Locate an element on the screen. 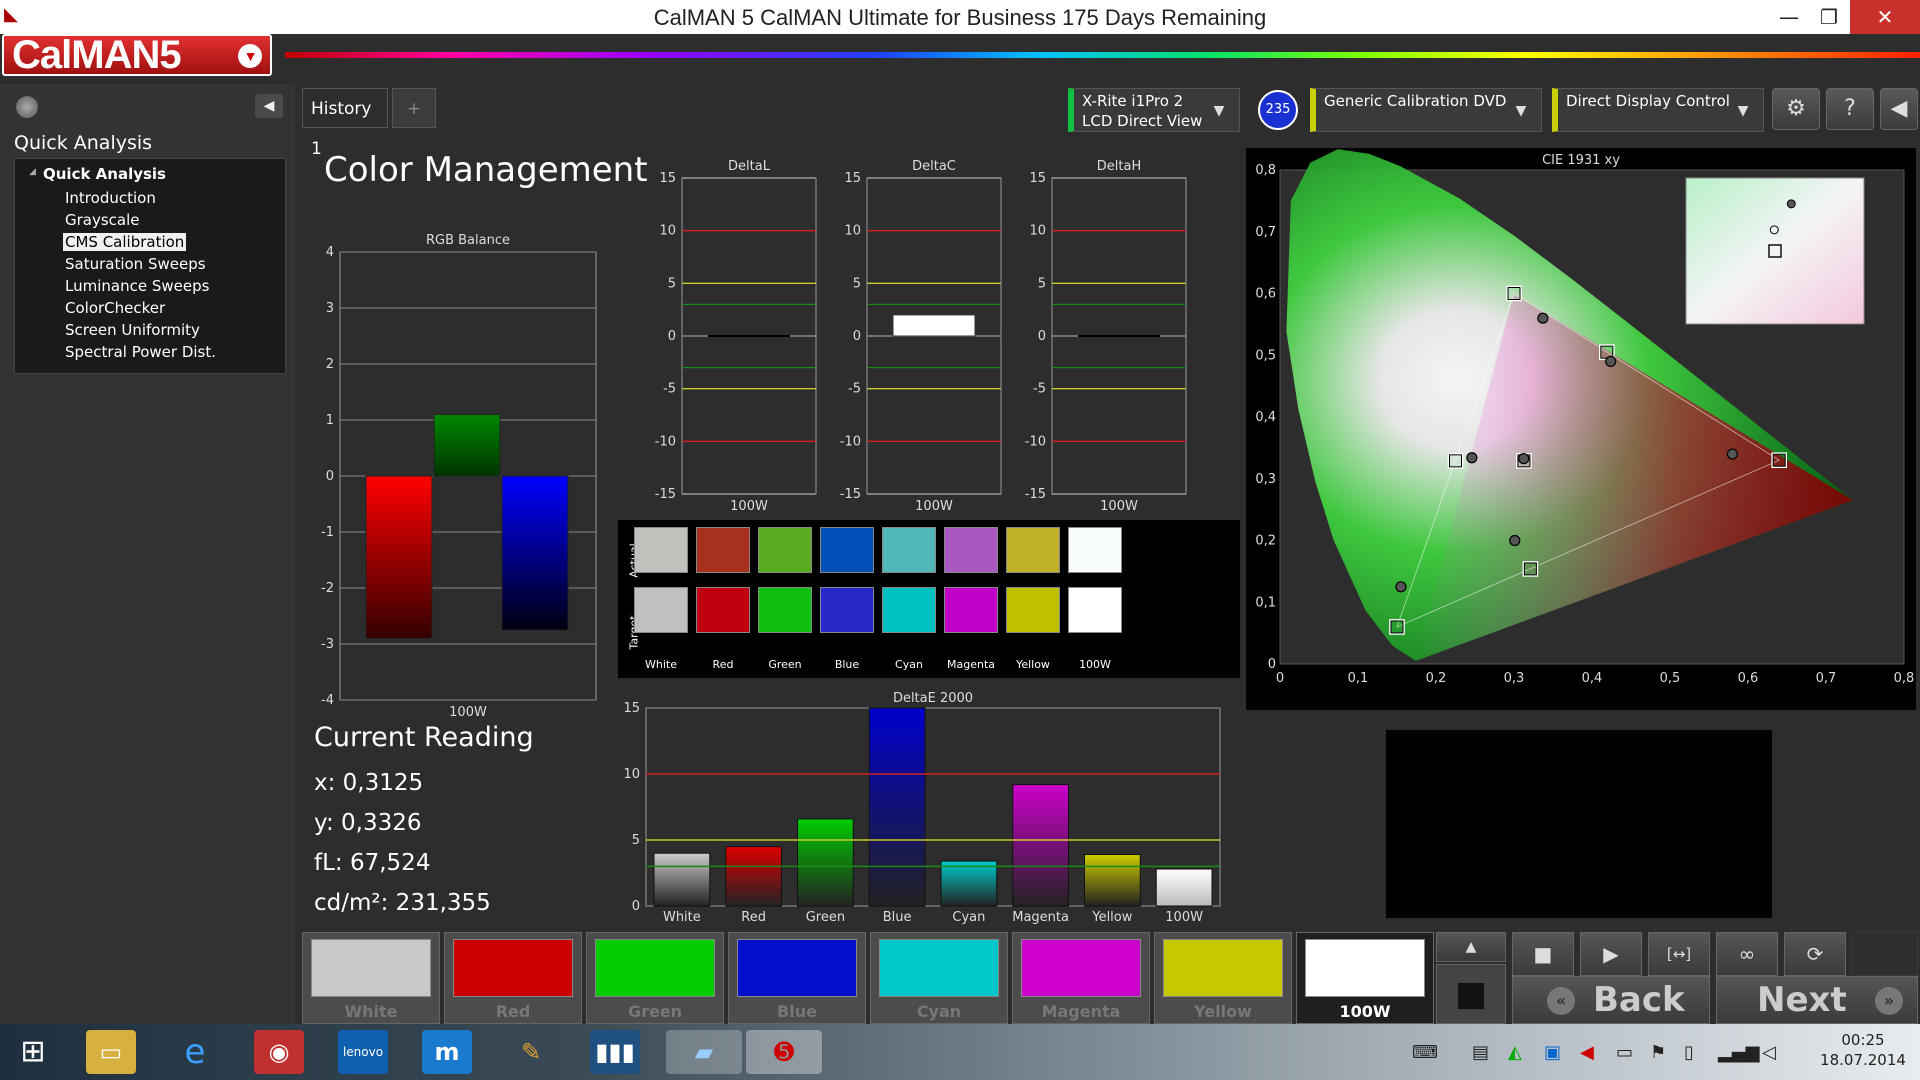 This screenshot has width=1920, height=1080. sidebar-item: CMS Calibration is located at coordinates (150, 242).